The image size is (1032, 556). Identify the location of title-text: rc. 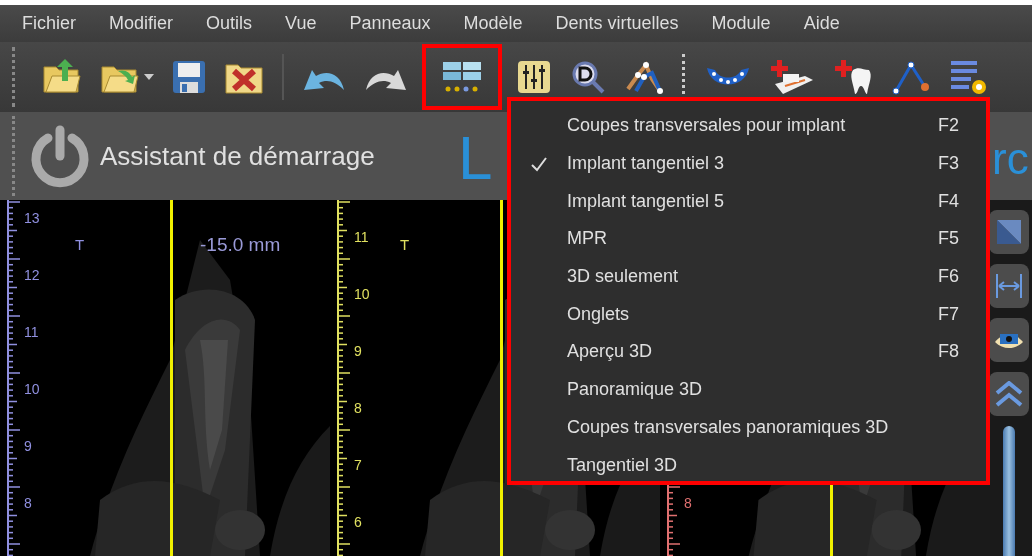
(1010, 159).